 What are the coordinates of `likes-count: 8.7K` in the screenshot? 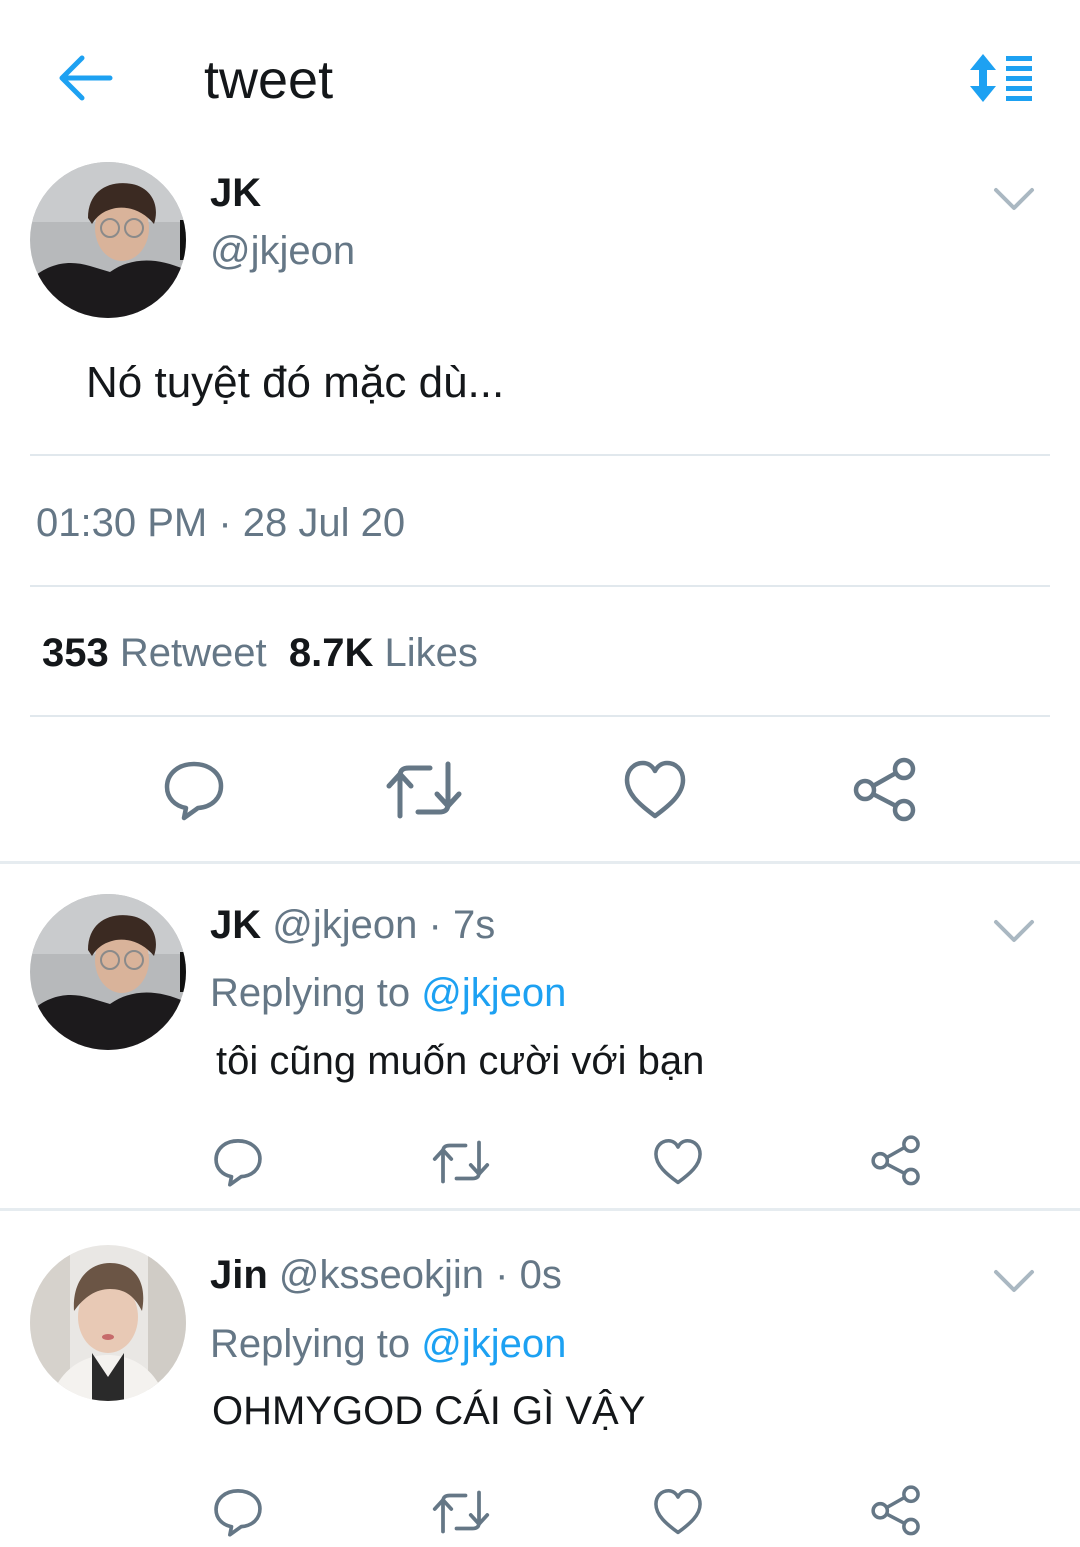 It's located at (331, 653).